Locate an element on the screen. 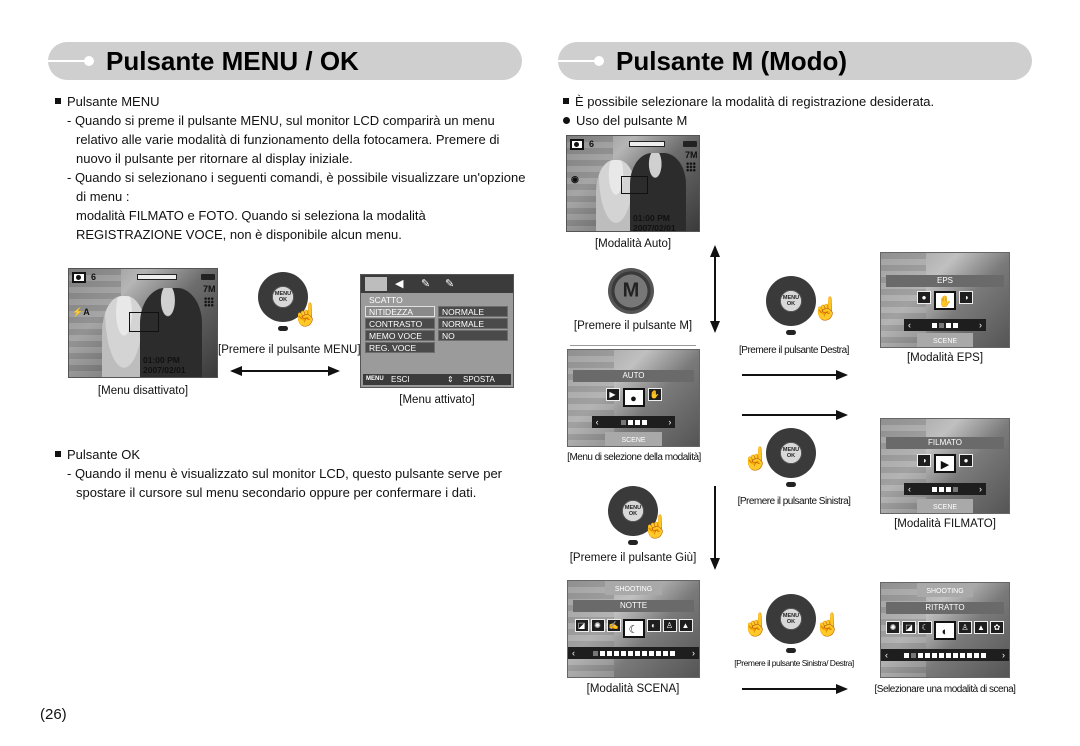  caption-movie-mode: [Modalità FILMATO] is located at coordinates (945, 524).